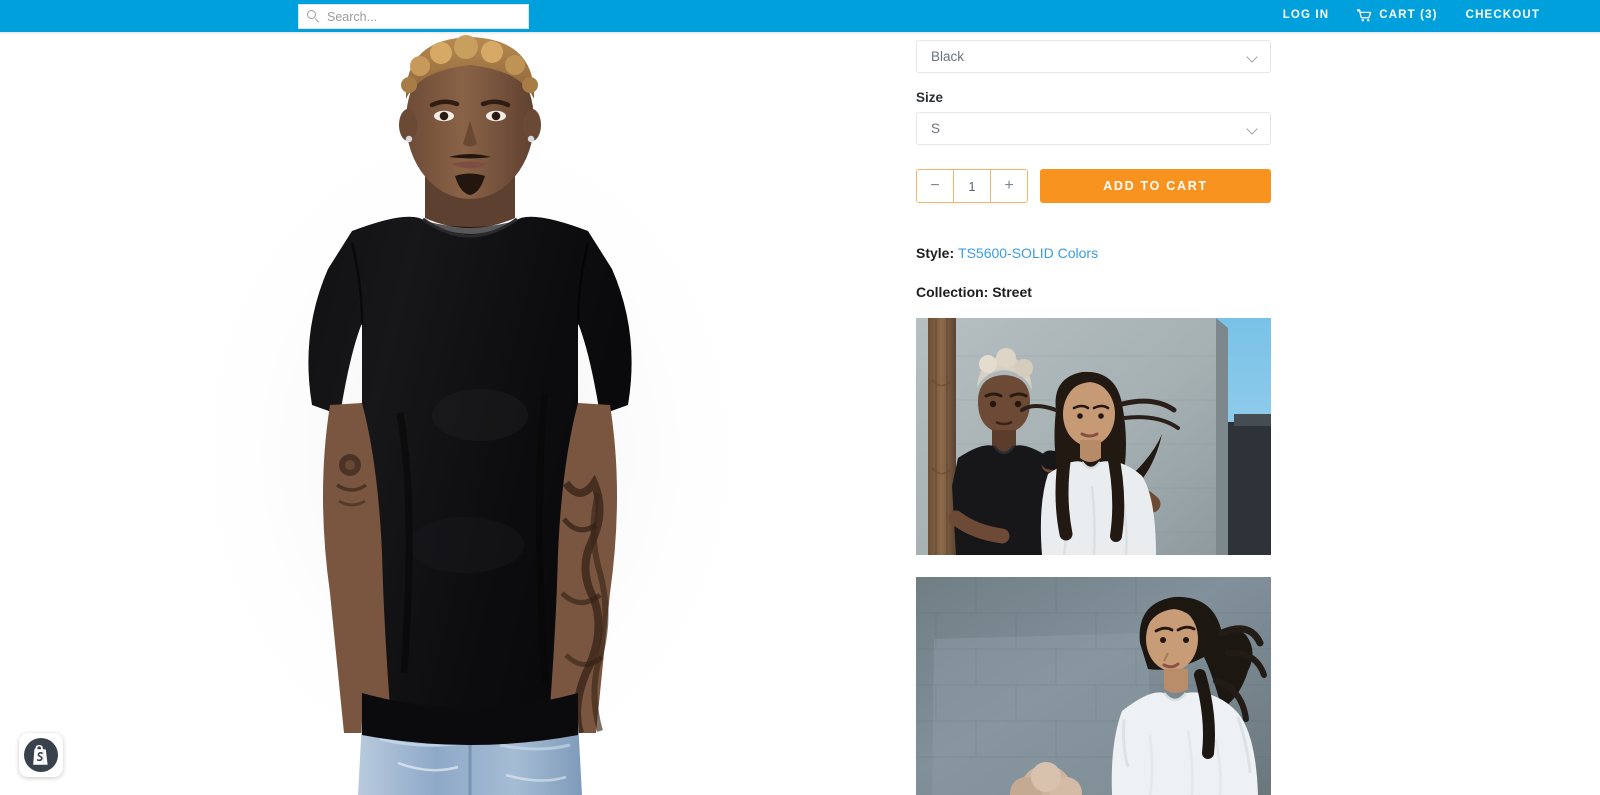  What do you see at coordinates (930, 97) in the screenshot?
I see `size-label: Size` at bounding box center [930, 97].